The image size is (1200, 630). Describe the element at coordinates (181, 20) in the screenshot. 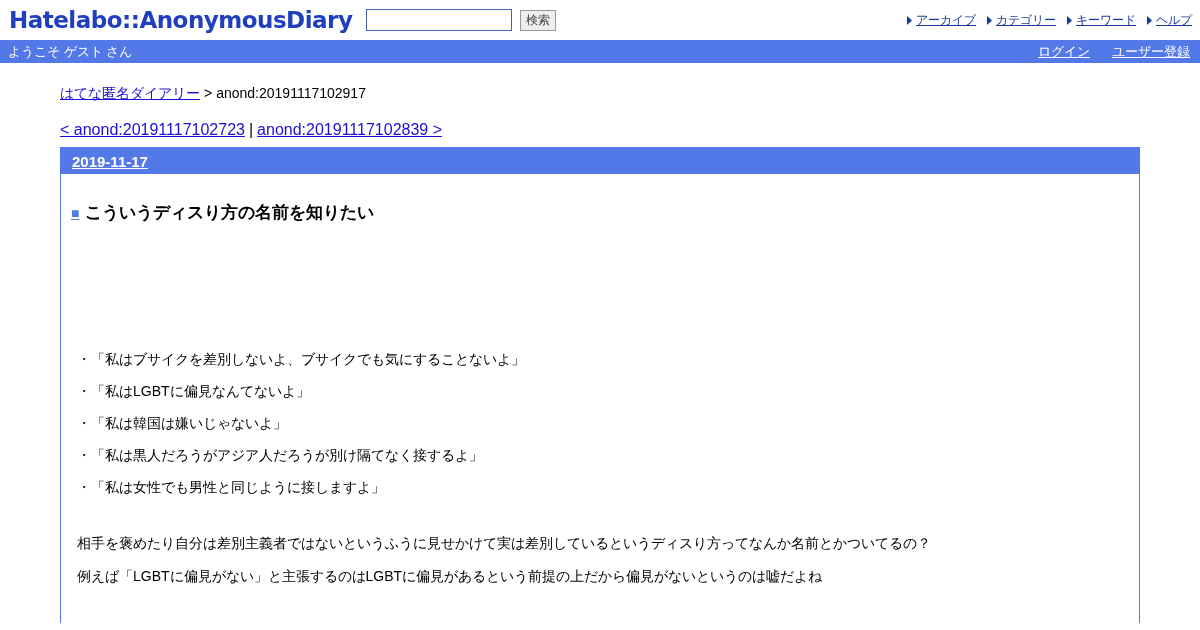

I see `site-logo: Hatelabo::AnonymousDiary` at that location.